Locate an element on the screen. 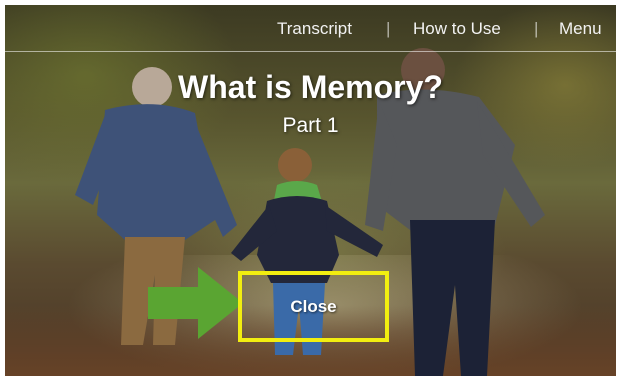  page-subtitle: Part 1 is located at coordinates (310, 125).